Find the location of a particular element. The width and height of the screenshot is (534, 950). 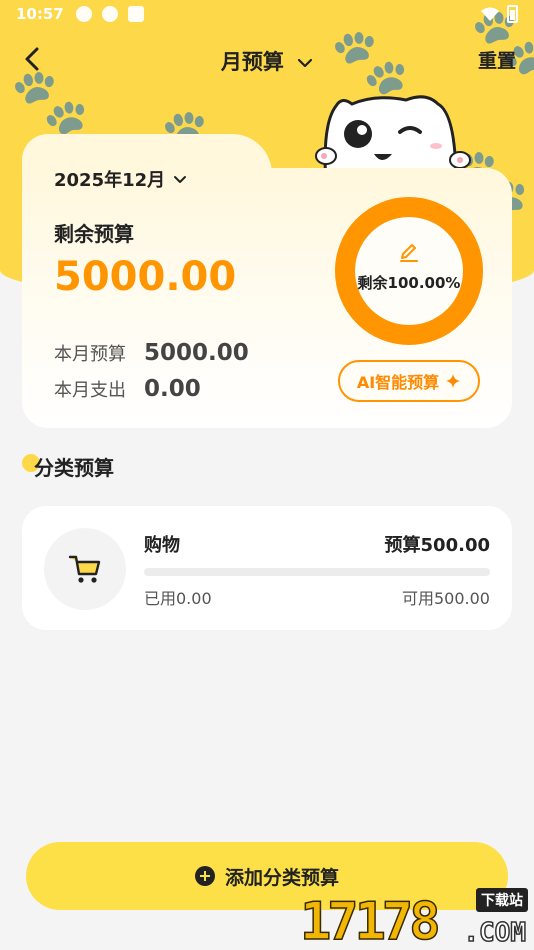

remaining-ring-chart is located at coordinates (409, 271).